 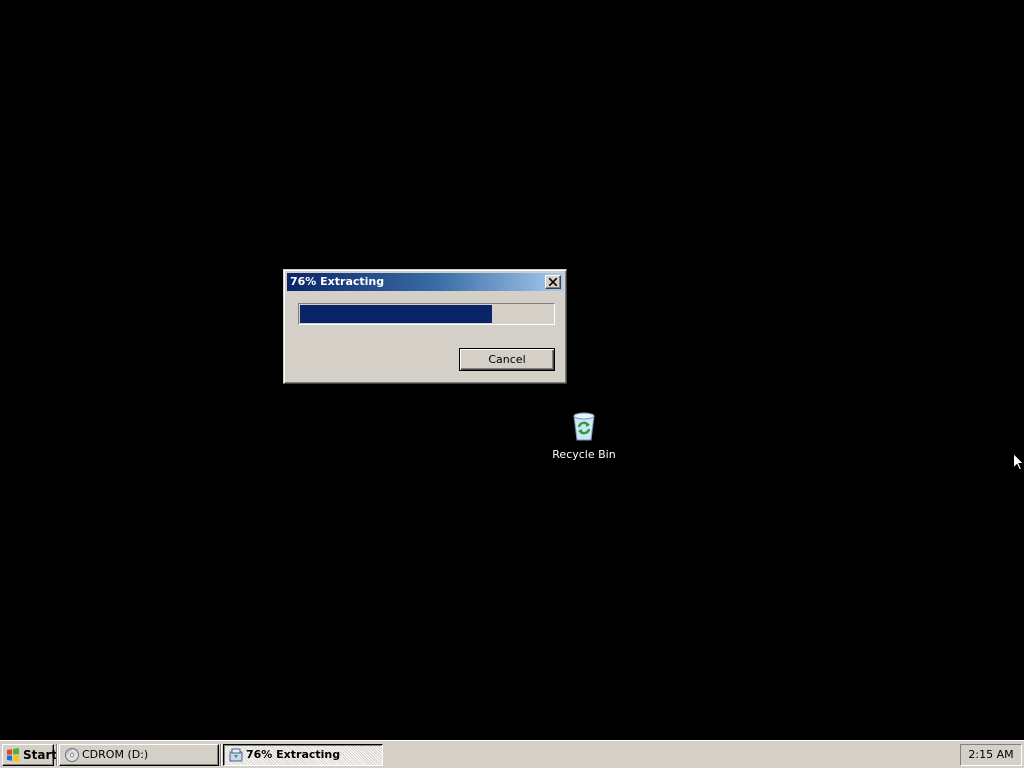 I want to click on extract-icon, so click(x=236, y=755).